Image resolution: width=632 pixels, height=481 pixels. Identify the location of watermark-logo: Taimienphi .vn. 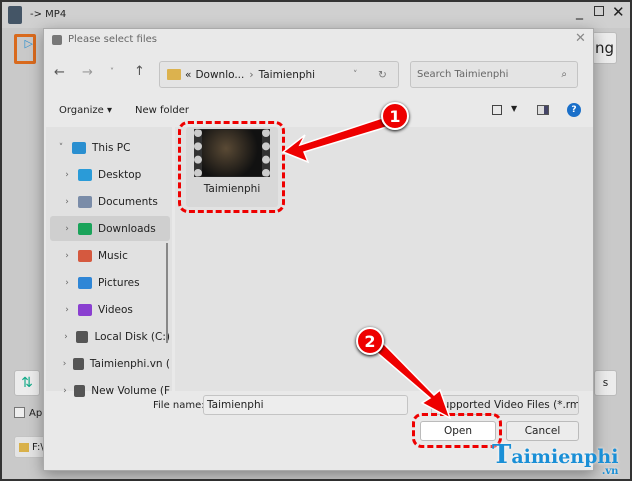
(555, 458).